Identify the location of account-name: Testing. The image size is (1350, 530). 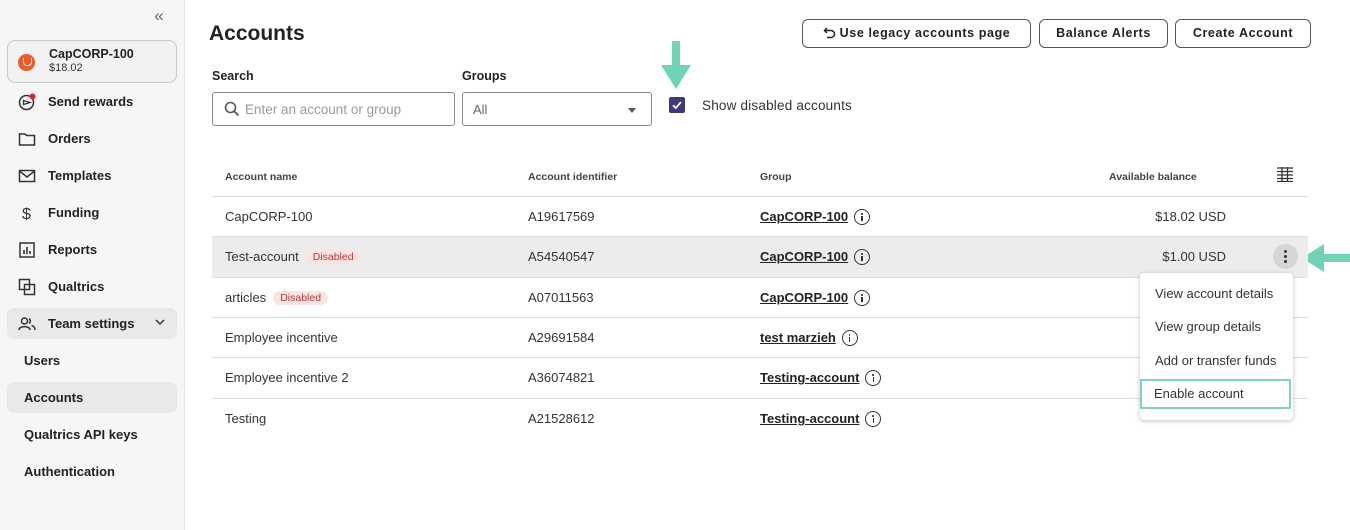
(246, 418).